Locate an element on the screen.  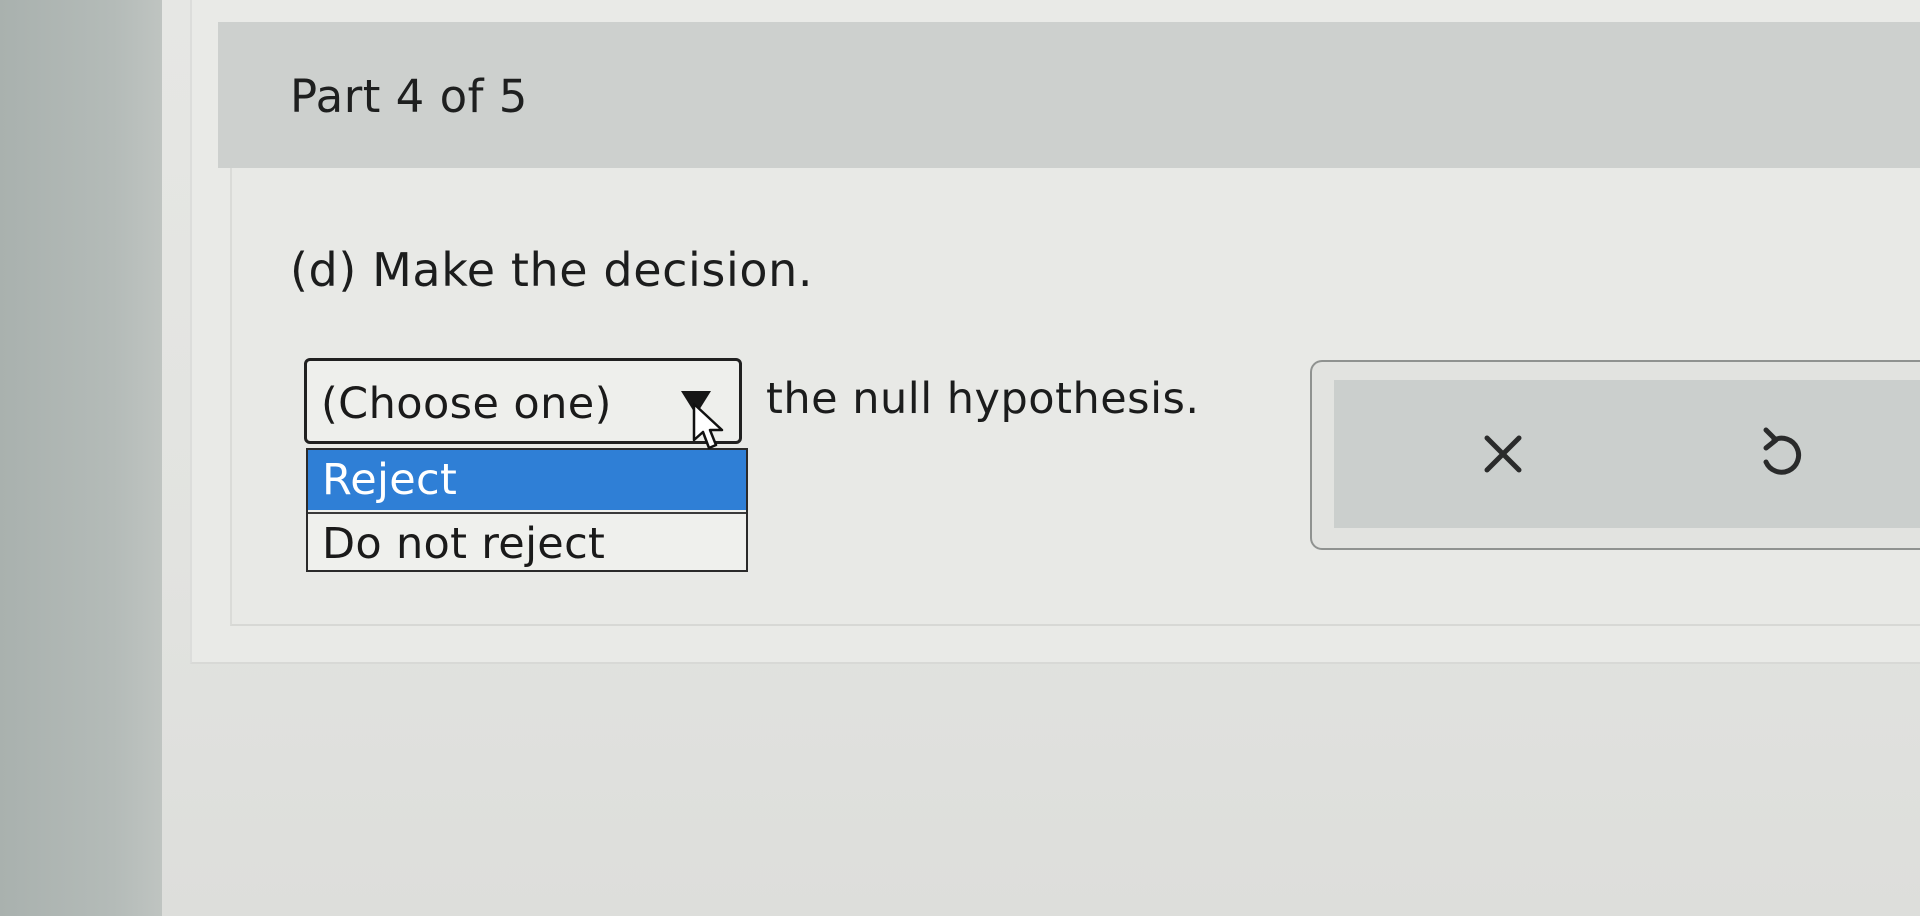
option-reject: Reject is located at coordinates (527, 480).